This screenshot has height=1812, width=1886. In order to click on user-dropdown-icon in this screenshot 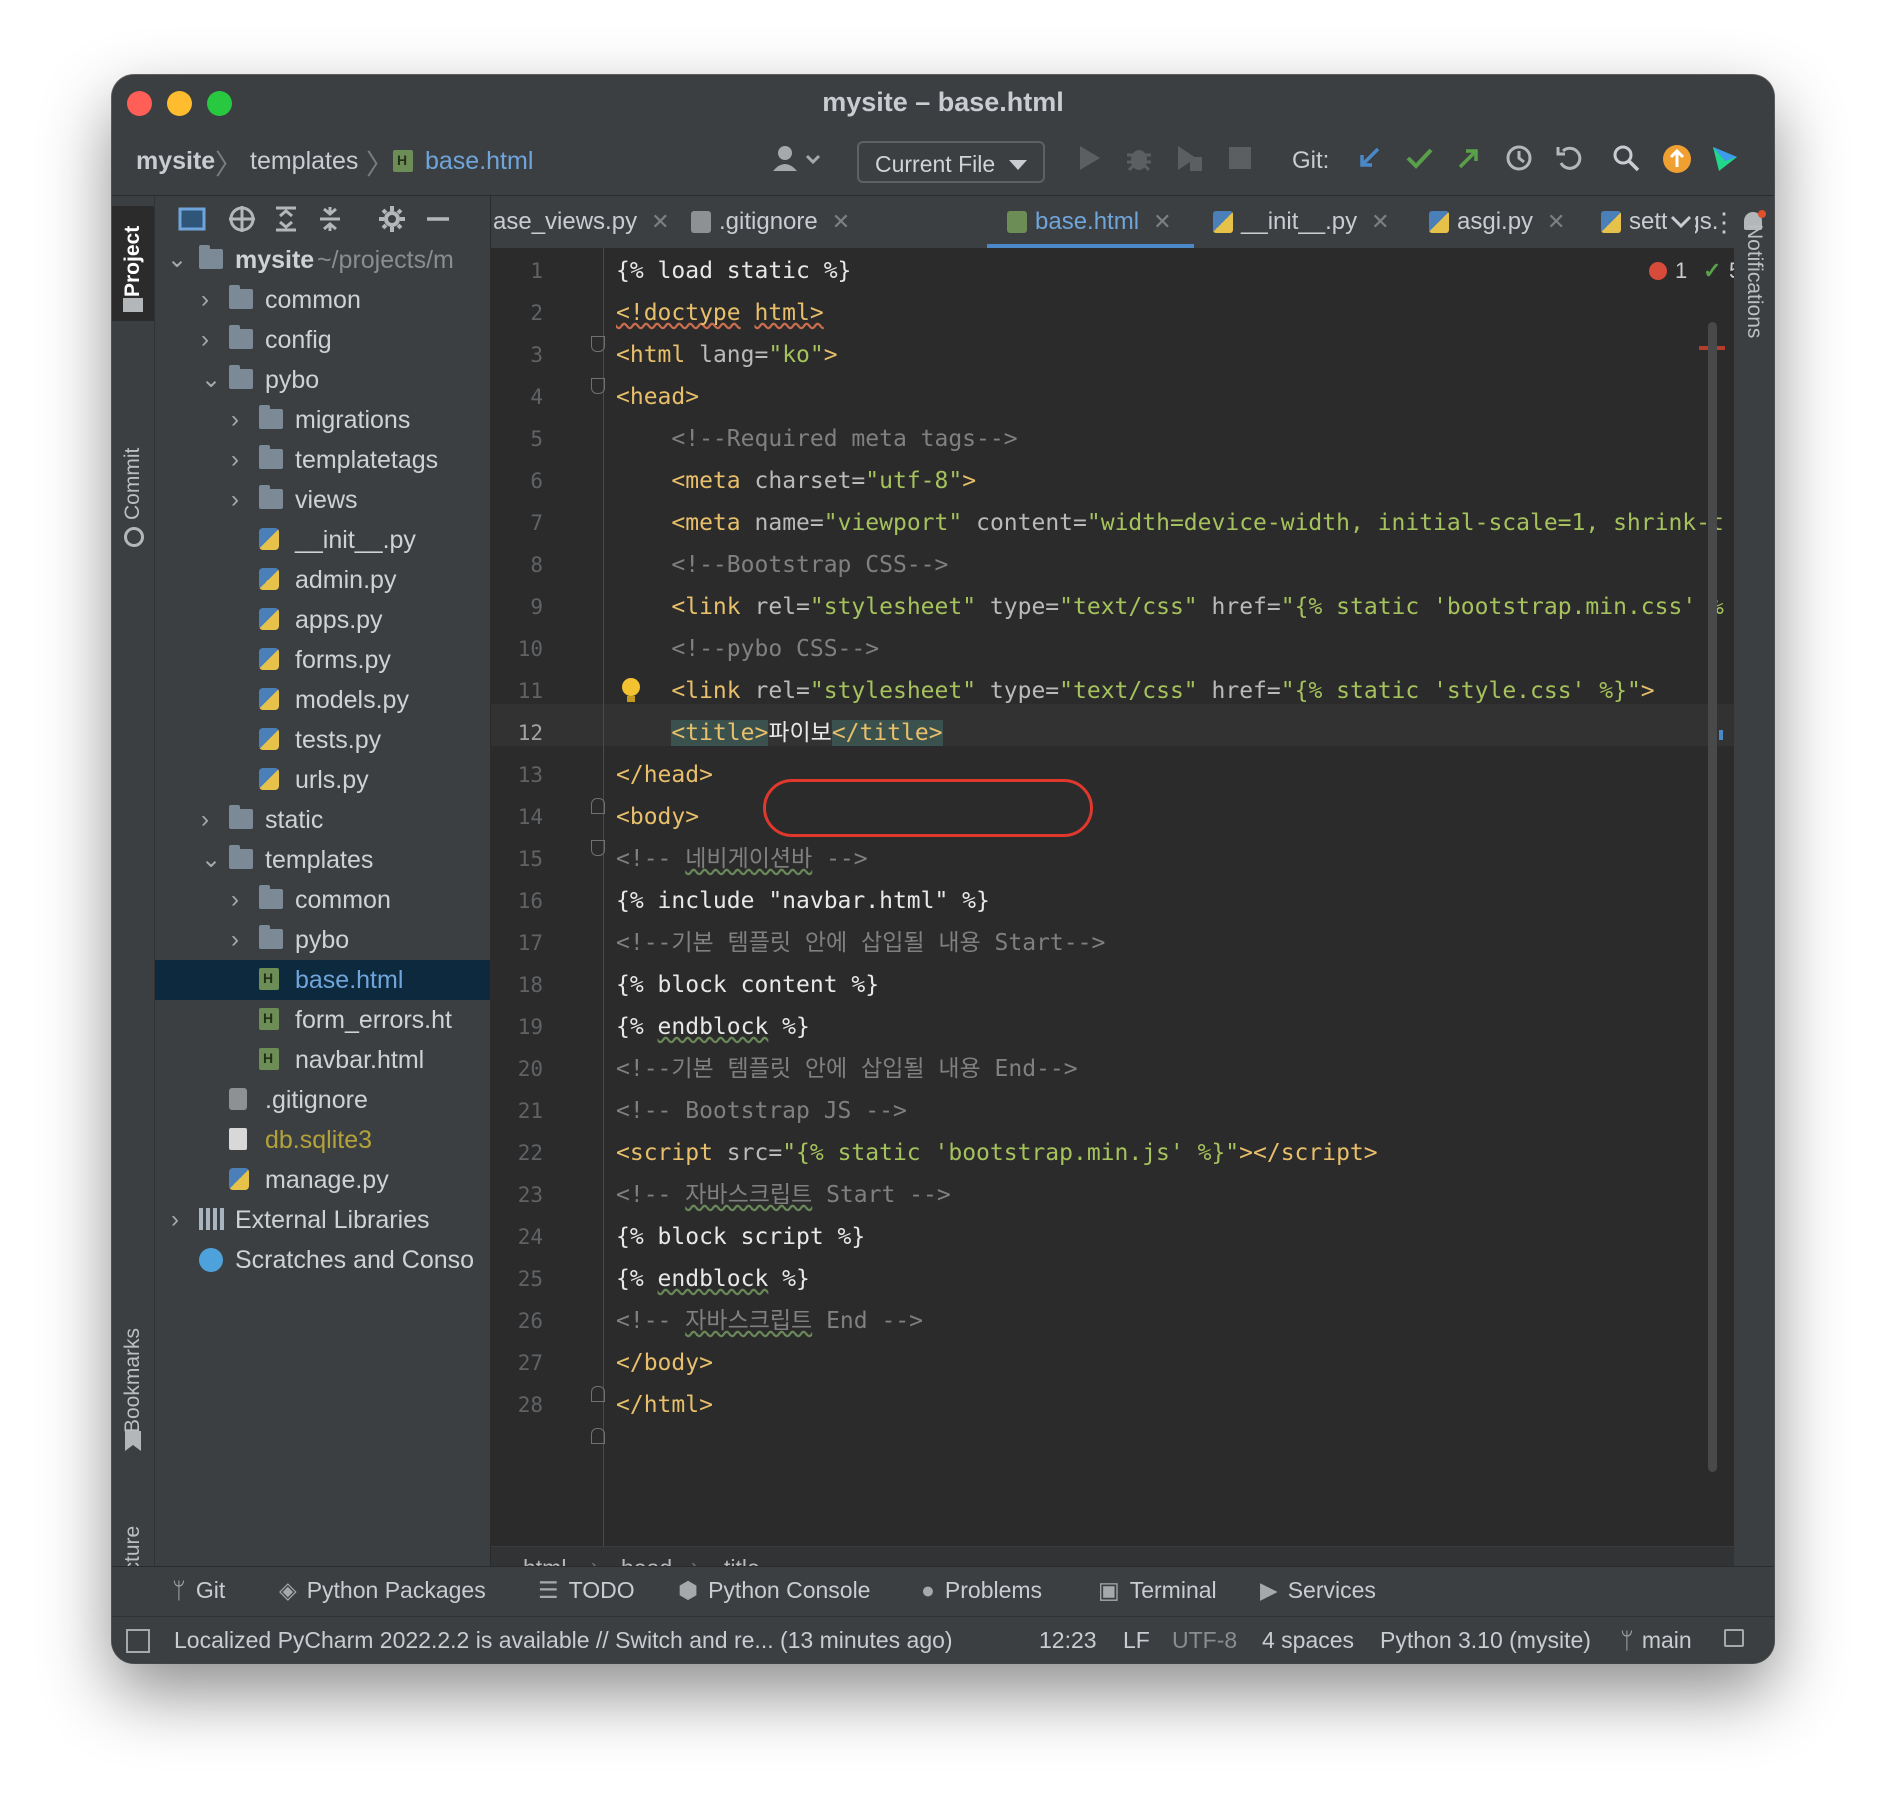, I will do `click(797, 164)`.